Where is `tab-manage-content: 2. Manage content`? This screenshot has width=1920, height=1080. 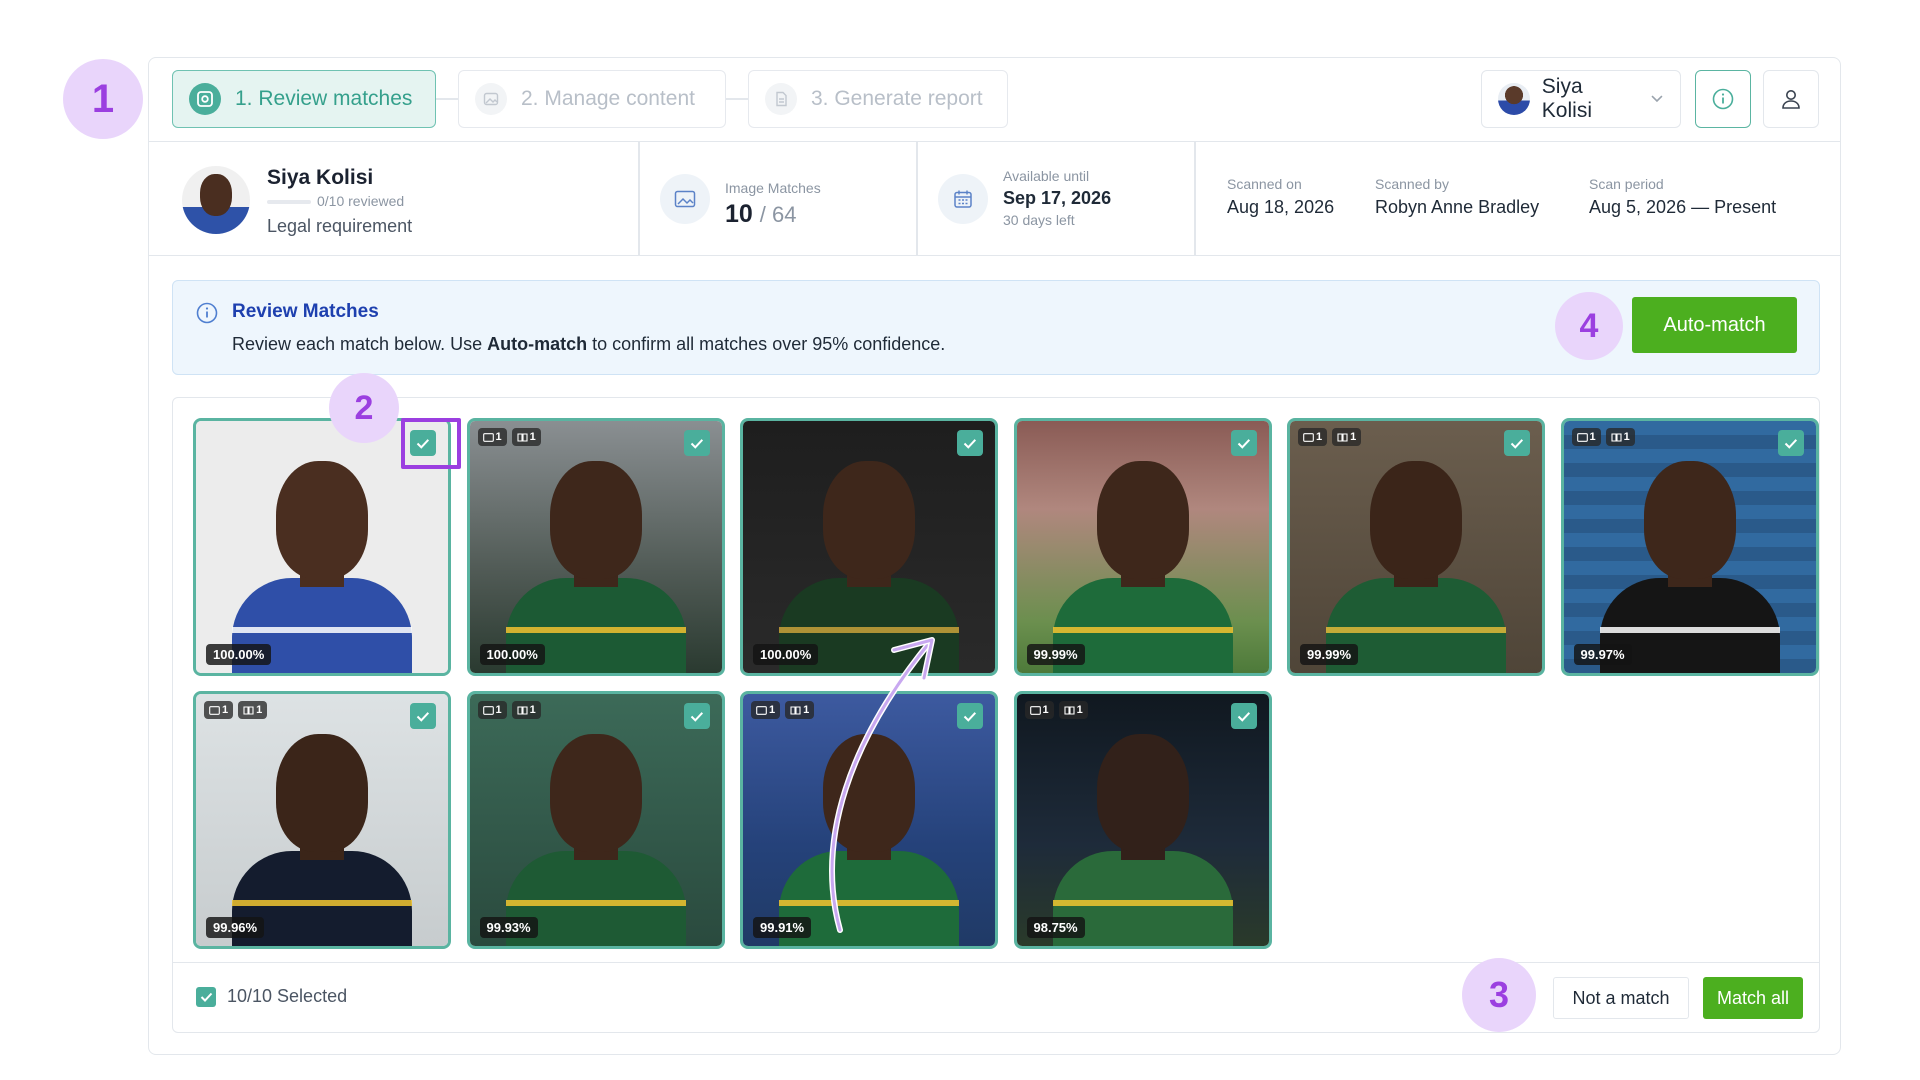
tab-manage-content: 2. Manage content is located at coordinates (592, 99).